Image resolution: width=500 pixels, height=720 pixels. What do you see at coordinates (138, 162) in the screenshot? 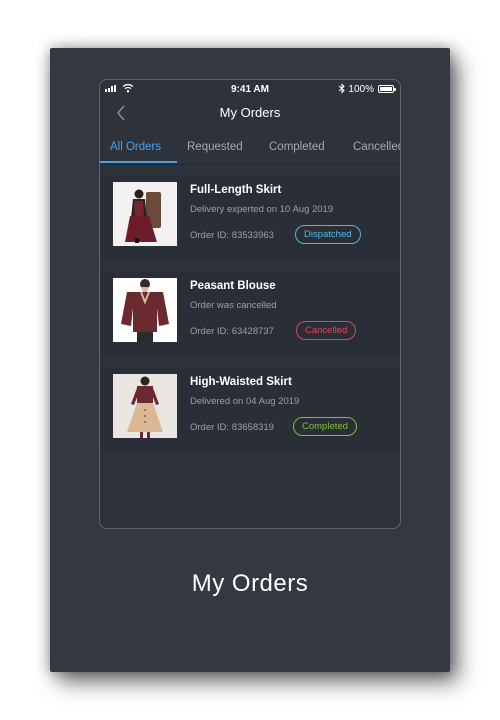
I see `active-tab-indicator` at bounding box center [138, 162].